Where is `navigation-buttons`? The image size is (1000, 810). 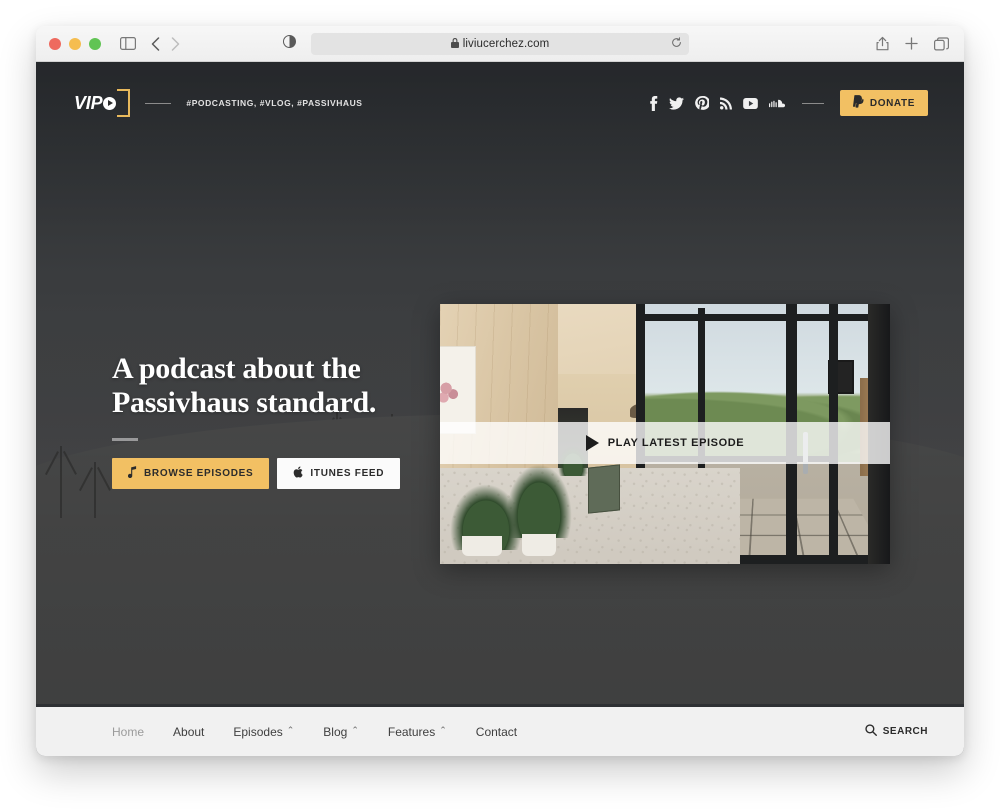 navigation-buttons is located at coordinates (165, 43).